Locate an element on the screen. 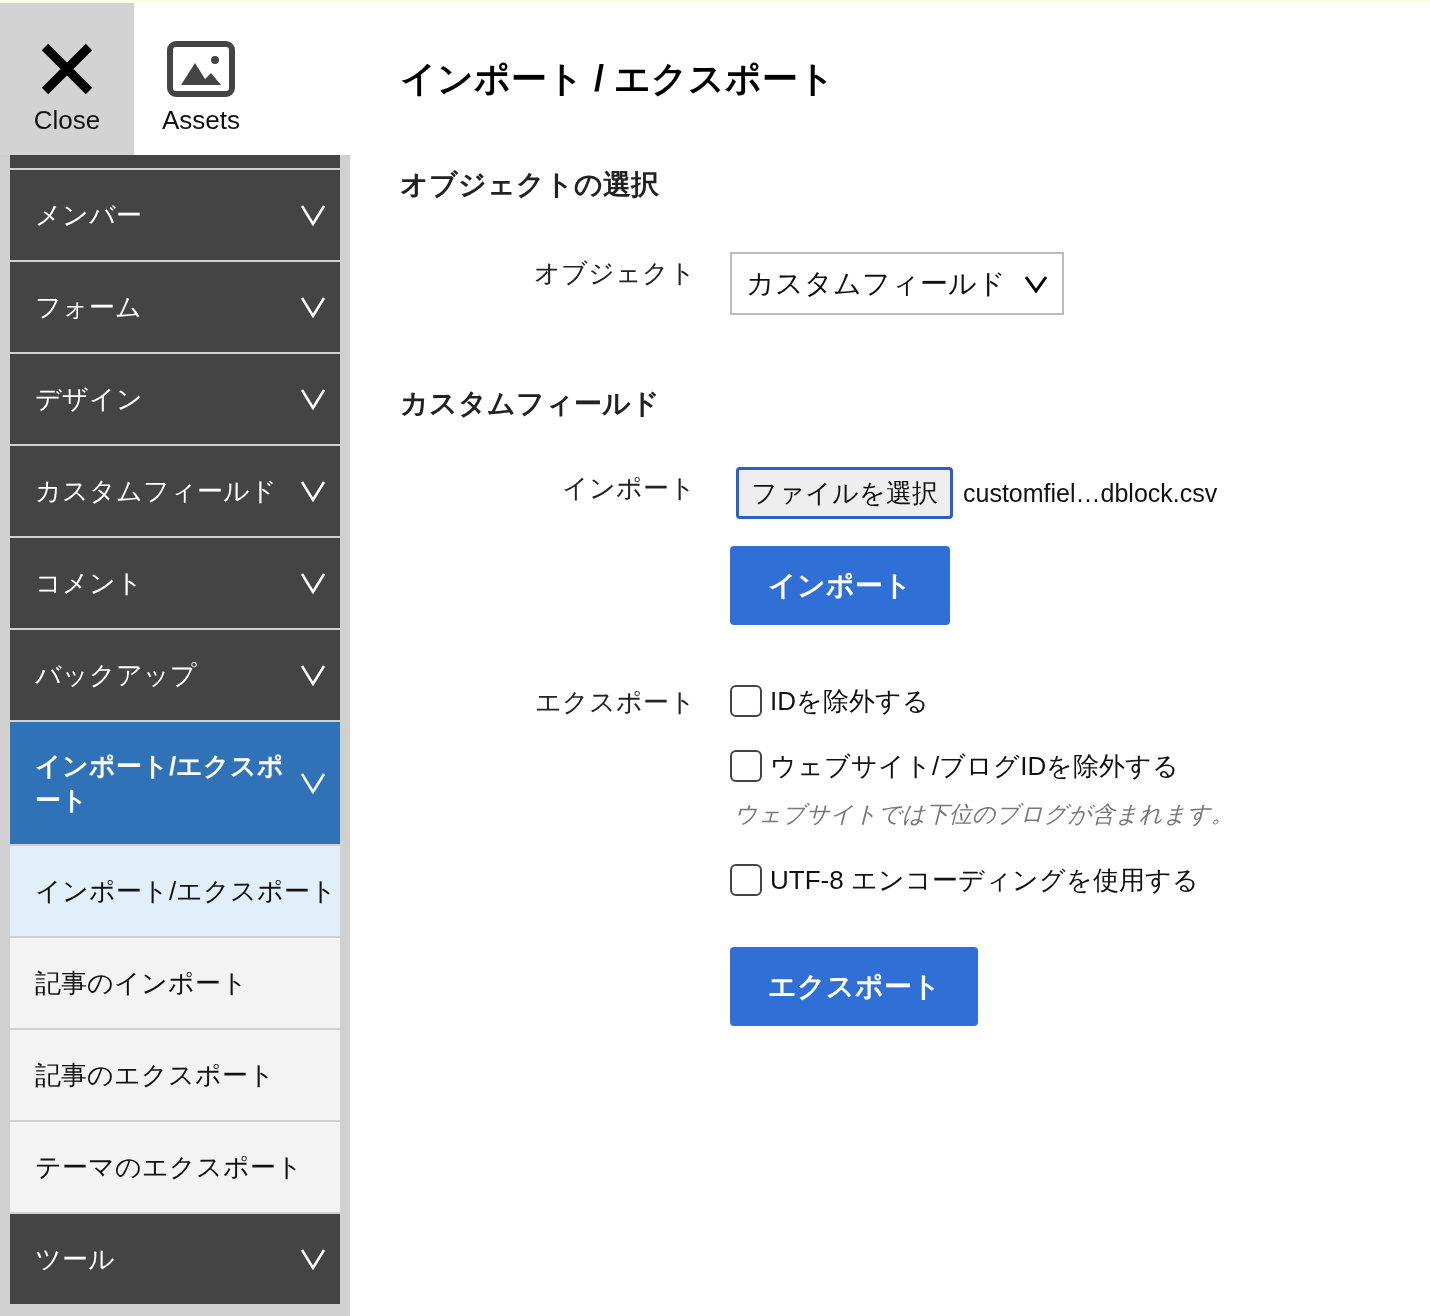 This screenshot has width=1430, height=1316. hint-text: ウェブサイトでは下位のブログが含まれます。 is located at coordinates (984, 814).